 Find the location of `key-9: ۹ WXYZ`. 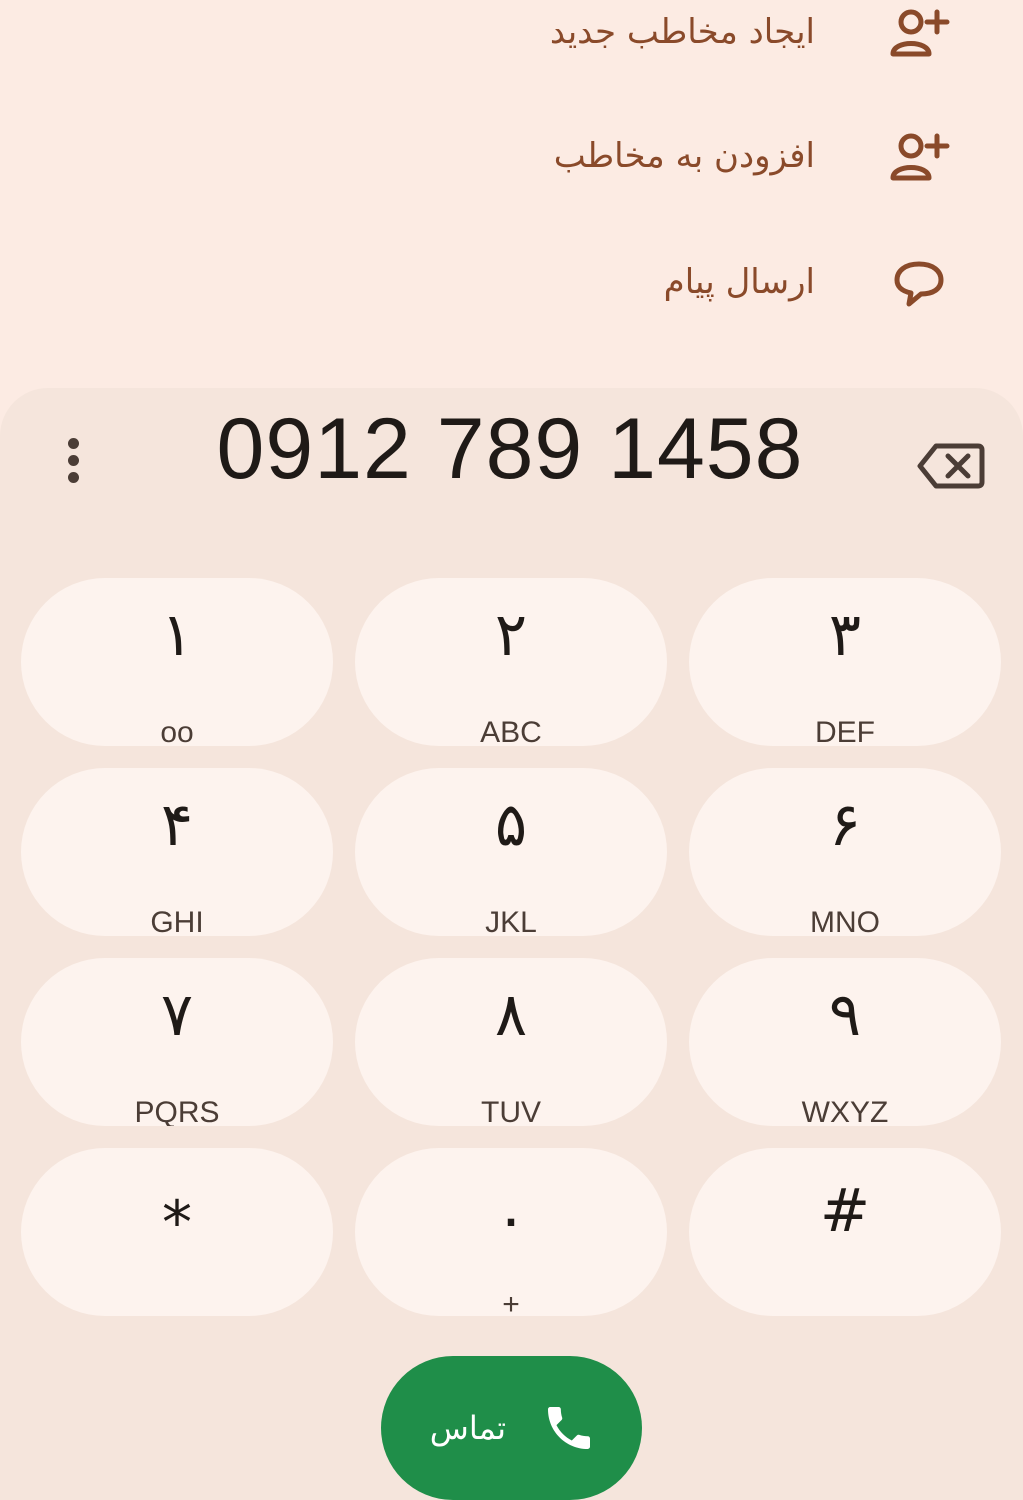

key-9: ۹ WXYZ is located at coordinates (845, 1042).